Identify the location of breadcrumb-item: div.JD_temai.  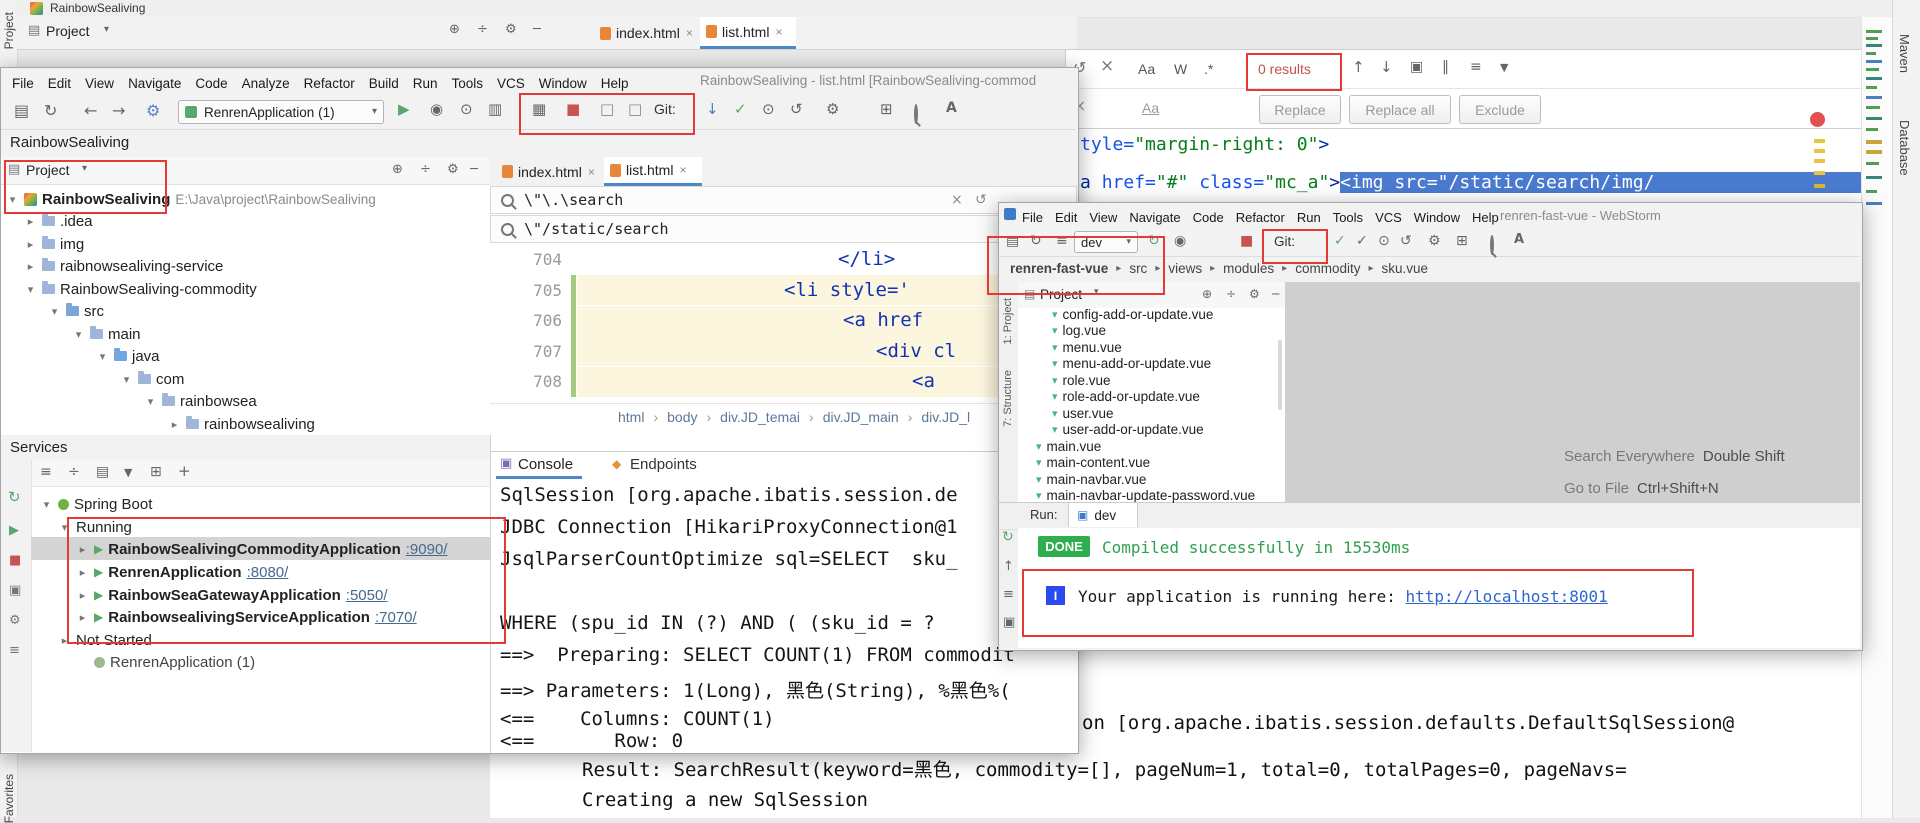
(760, 417).